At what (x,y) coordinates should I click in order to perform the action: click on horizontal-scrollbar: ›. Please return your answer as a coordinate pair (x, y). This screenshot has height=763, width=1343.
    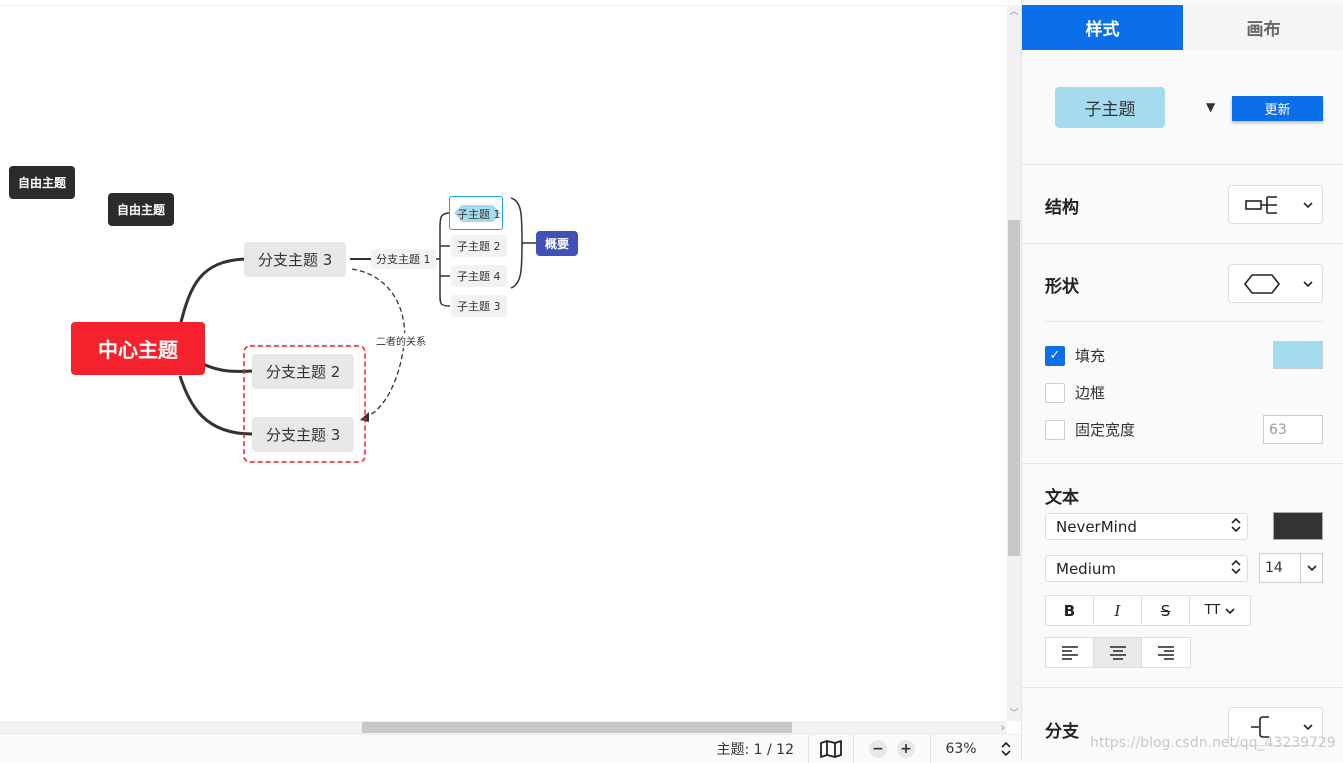
    Looking at the image, I should click on (503, 727).